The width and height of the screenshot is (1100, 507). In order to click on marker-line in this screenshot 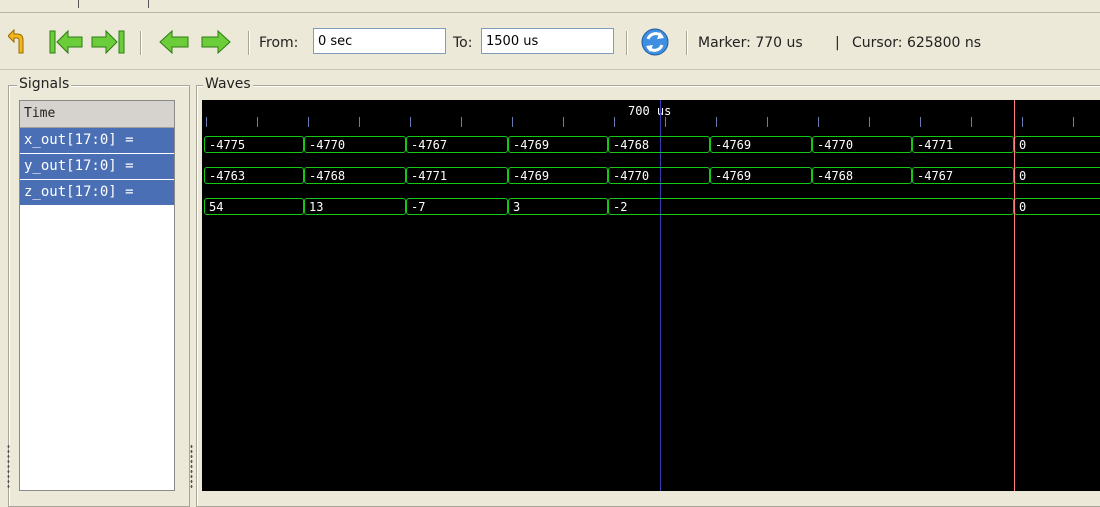, I will do `click(1014, 295)`.